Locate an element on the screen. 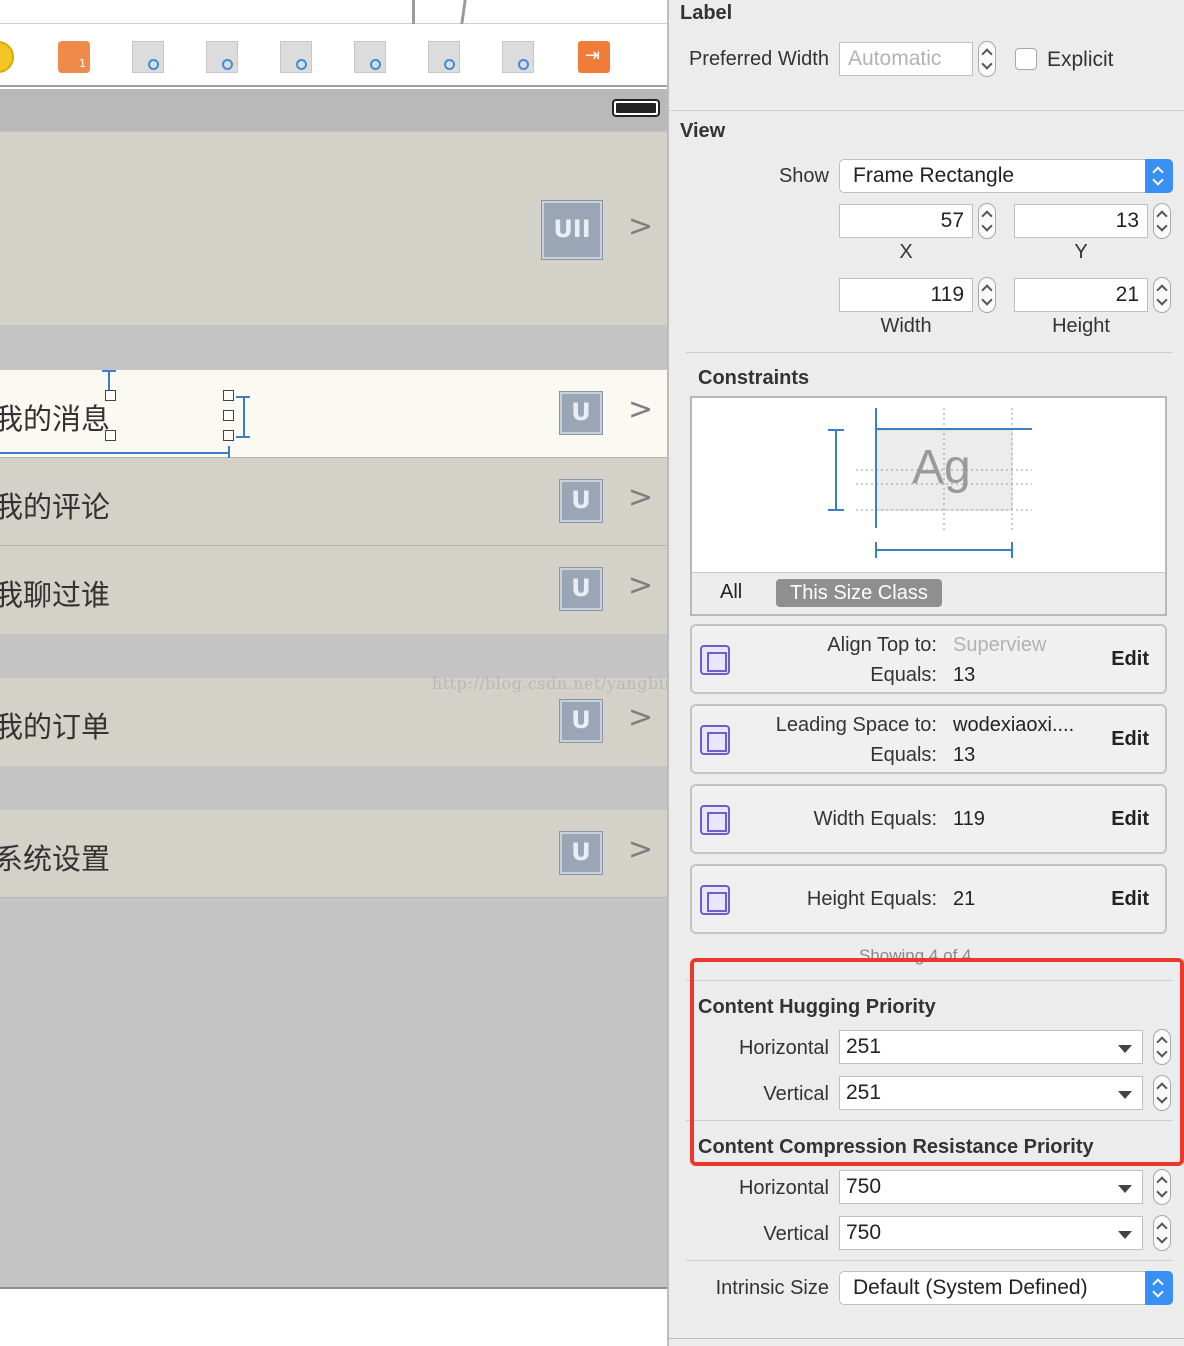 Image resolution: width=1184 pixels, height=1346 pixels. width-constraint-icon is located at coordinates (715, 820).